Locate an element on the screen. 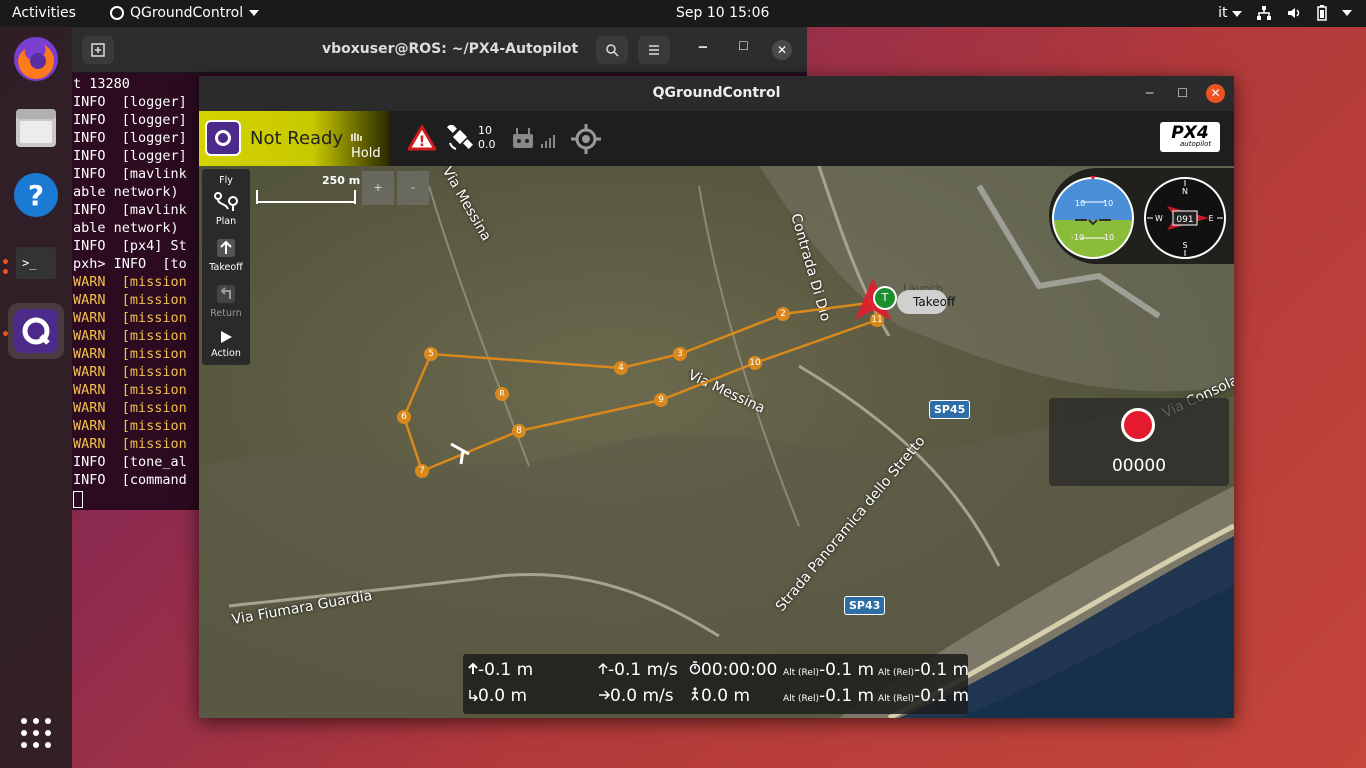  gps-satellite-count: 10 is located at coordinates (485, 130).